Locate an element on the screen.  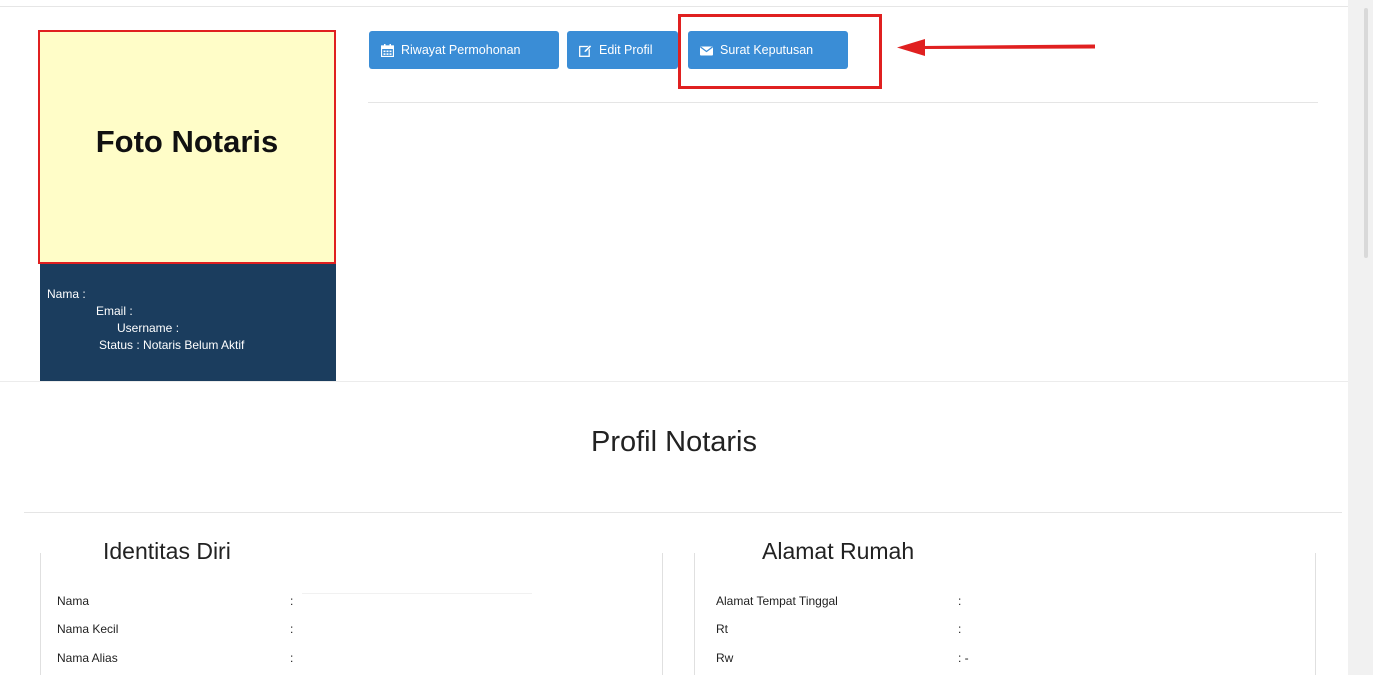
identitas-nama-alias-label: Nama Alias is located at coordinates (87, 658).